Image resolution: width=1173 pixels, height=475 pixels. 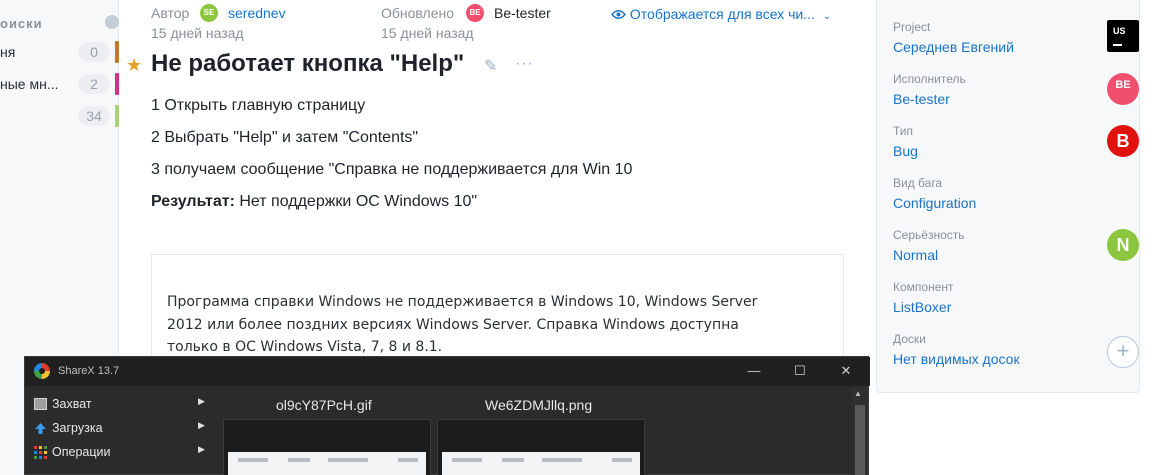 I want to click on sharex-logo-icon, so click(x=42, y=371).